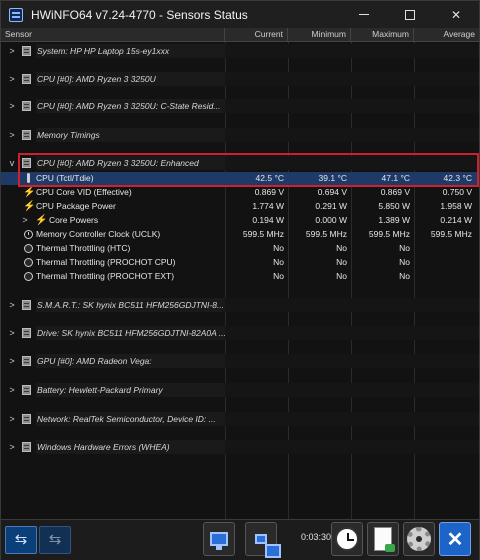  Describe the element at coordinates (256, 35) in the screenshot. I see `column-current: Current` at that location.